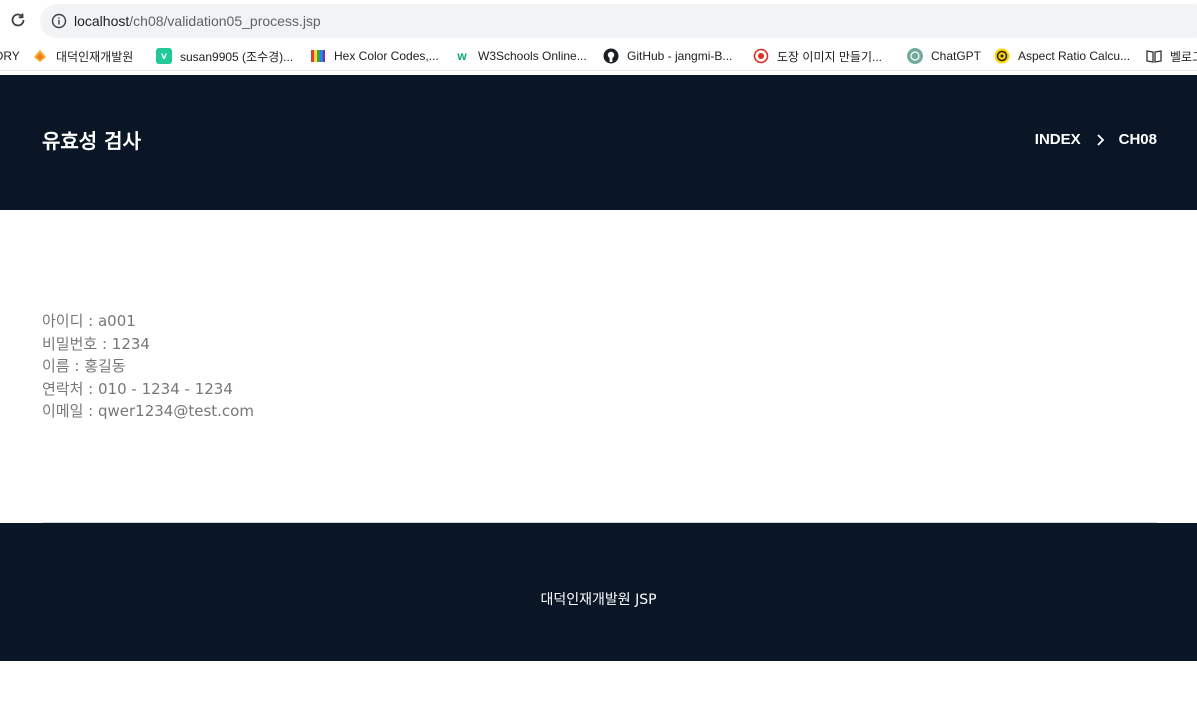 The height and width of the screenshot is (725, 1197). What do you see at coordinates (1058, 139) in the screenshot?
I see `breadcrumb-index-link: INDEX` at bounding box center [1058, 139].